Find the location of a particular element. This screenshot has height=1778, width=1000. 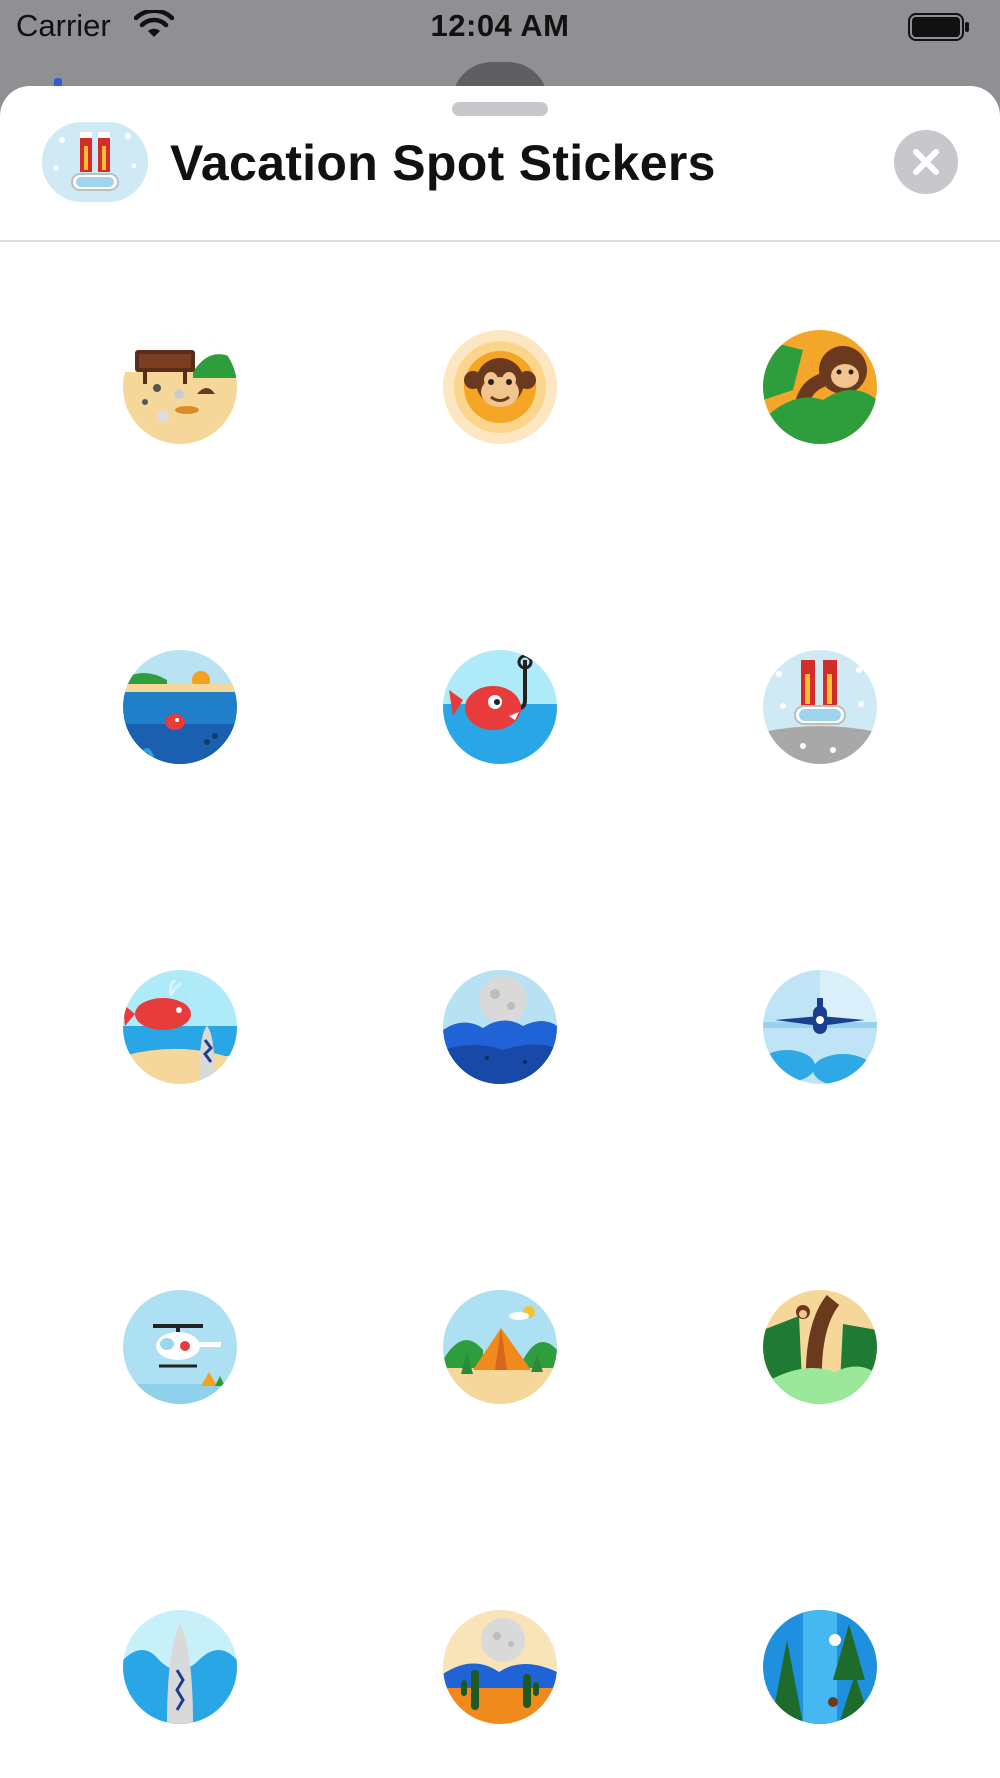

monkey-in-jungle-sticker is located at coordinates (820, 387).